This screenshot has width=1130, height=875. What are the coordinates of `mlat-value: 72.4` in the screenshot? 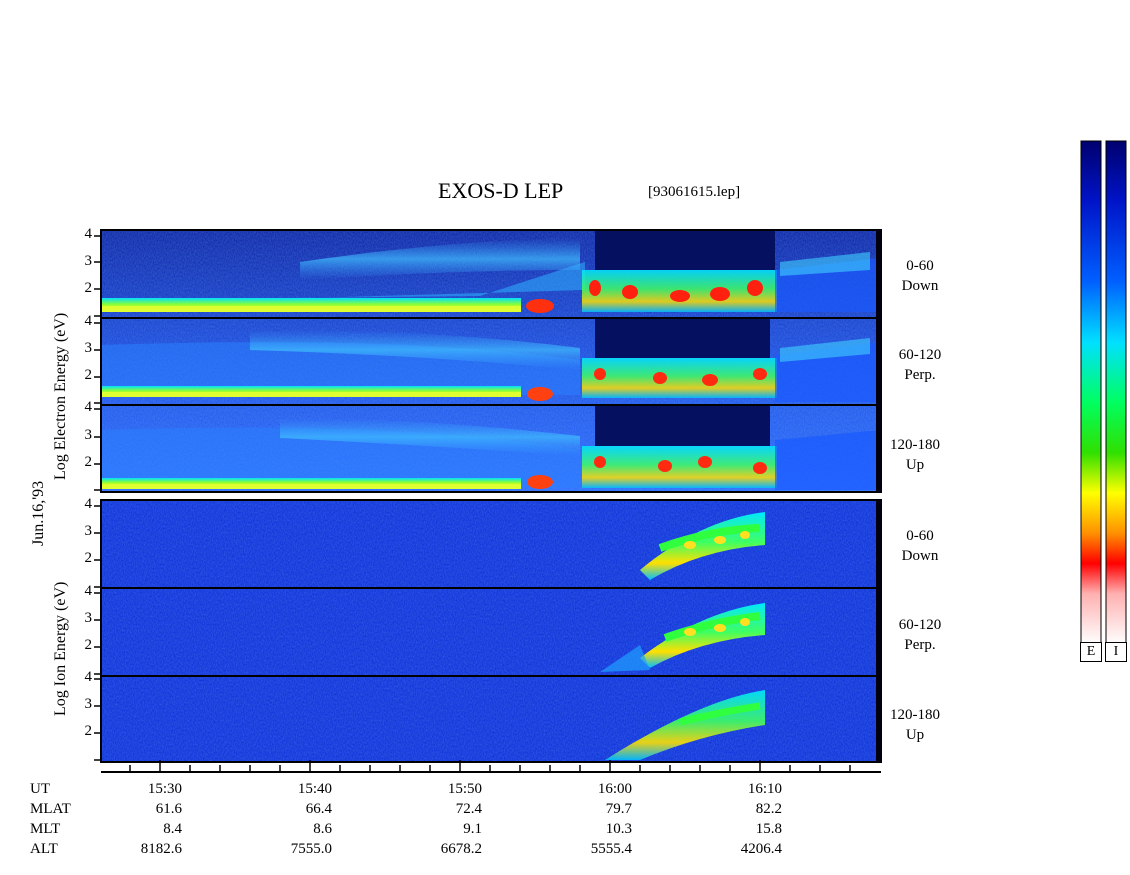 It's located at (468, 809).